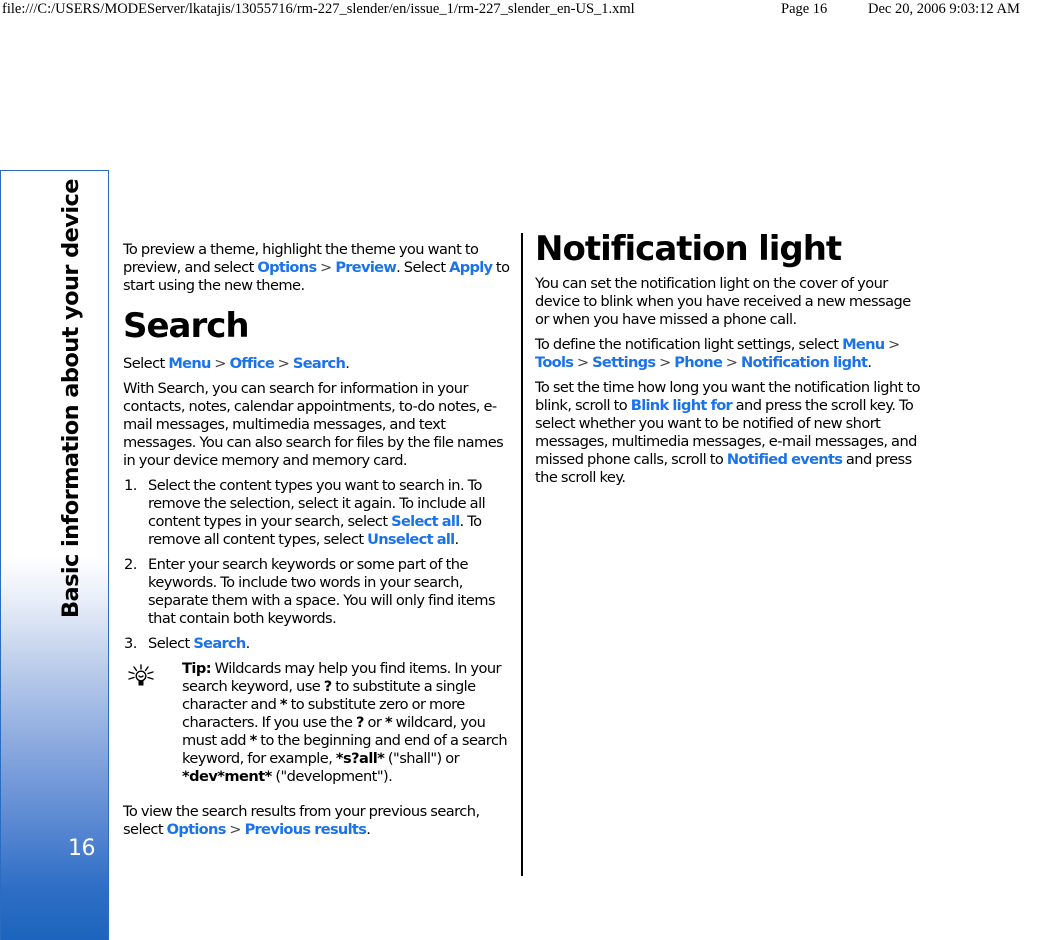 This screenshot has width=1045, height=940. Describe the element at coordinates (186, 326) in the screenshot. I see `section-heading-search: Search` at that location.